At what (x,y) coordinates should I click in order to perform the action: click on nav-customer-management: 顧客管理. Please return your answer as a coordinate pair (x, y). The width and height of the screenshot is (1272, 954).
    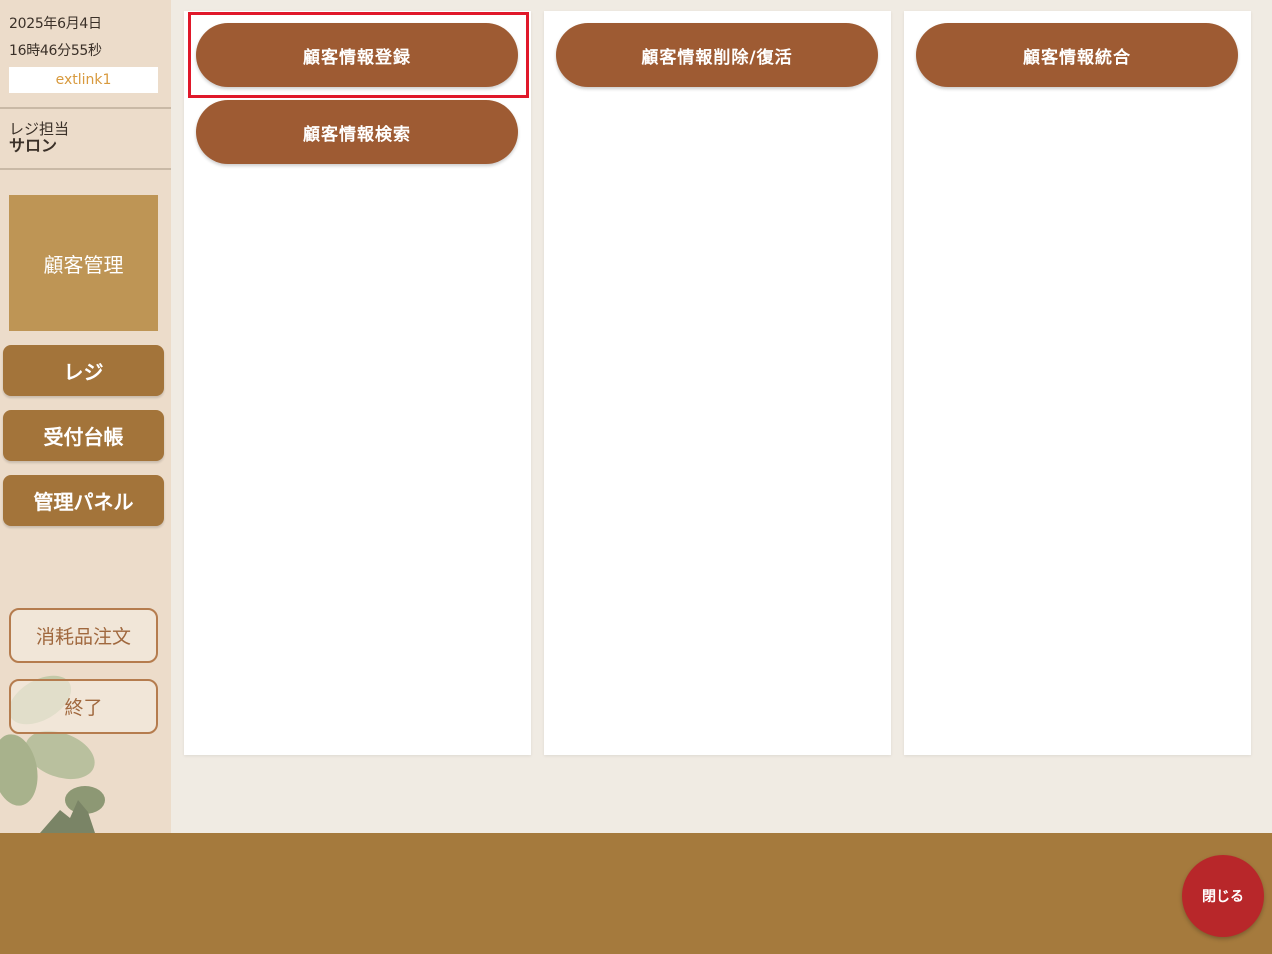
    Looking at the image, I should click on (83, 263).